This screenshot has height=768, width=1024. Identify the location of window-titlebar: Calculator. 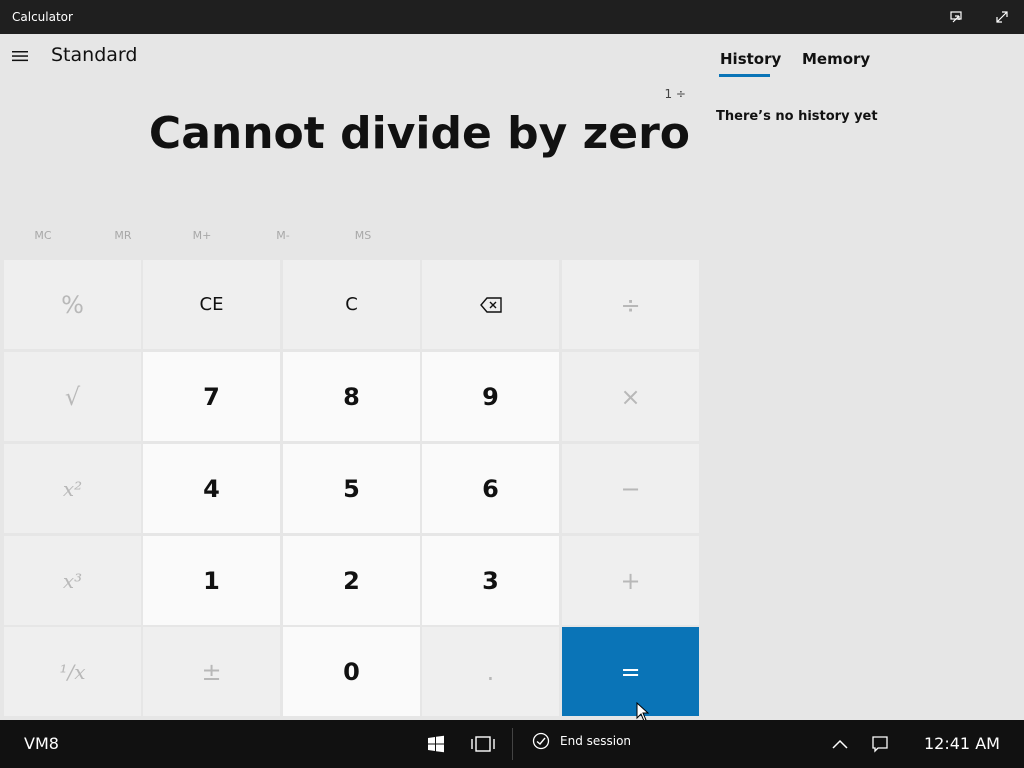
(512, 17).